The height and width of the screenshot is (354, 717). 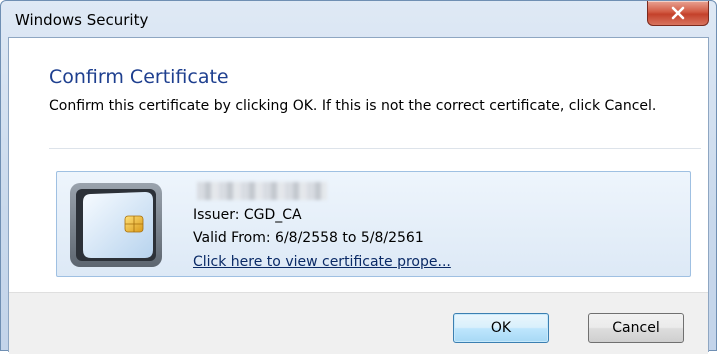 I want to click on close-icon, so click(x=678, y=13).